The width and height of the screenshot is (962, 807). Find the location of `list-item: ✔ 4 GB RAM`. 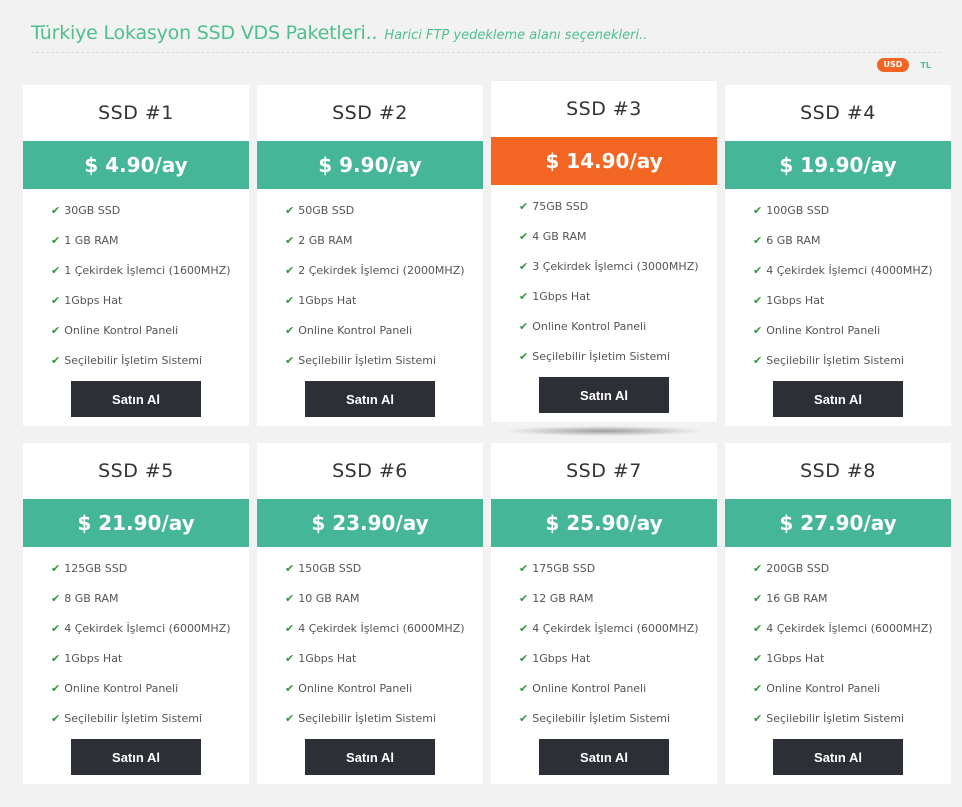

list-item: ✔ 4 GB RAM is located at coordinates (618, 240).